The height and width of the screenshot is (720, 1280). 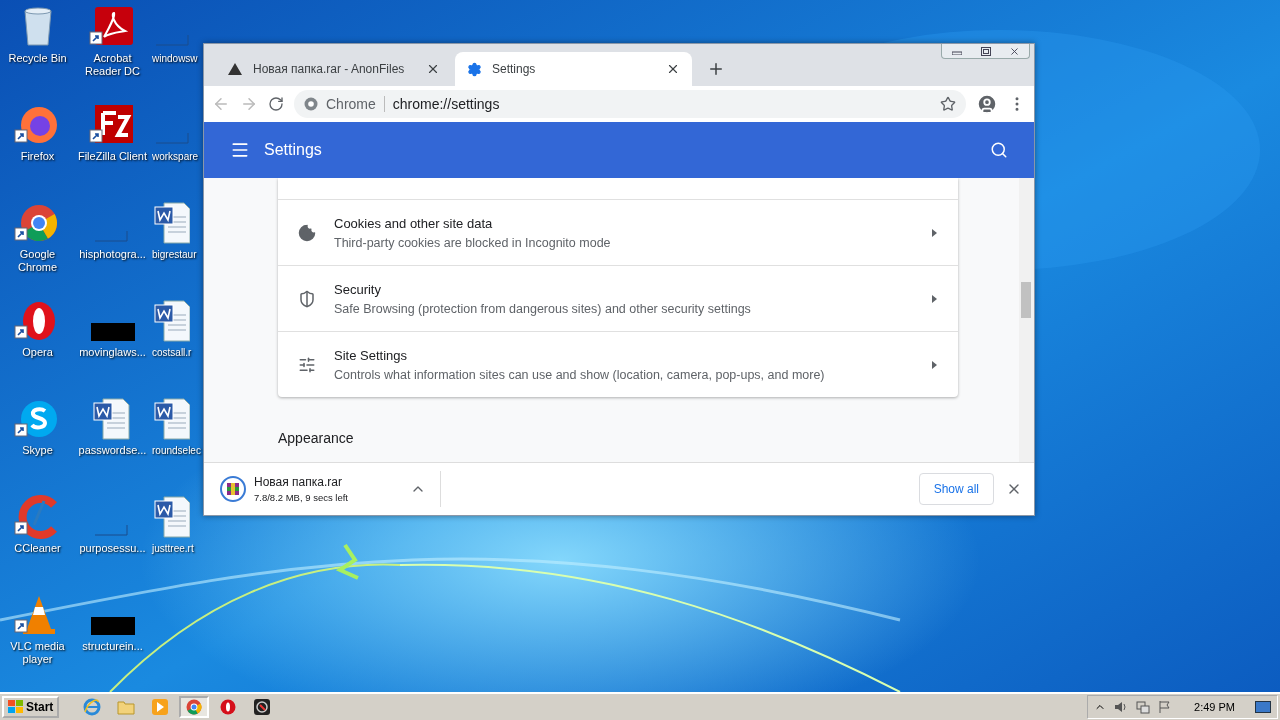 I want to click on network-icon, so click(x=1143, y=707).